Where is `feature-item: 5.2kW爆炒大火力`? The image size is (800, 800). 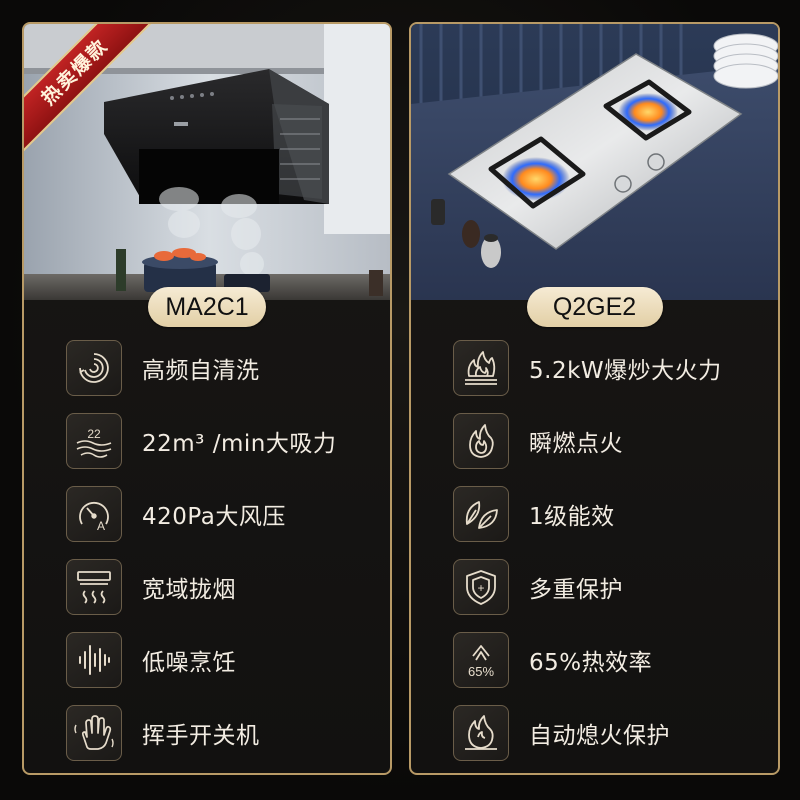 feature-item: 5.2kW爆炒大火力 is located at coordinates (587, 368).